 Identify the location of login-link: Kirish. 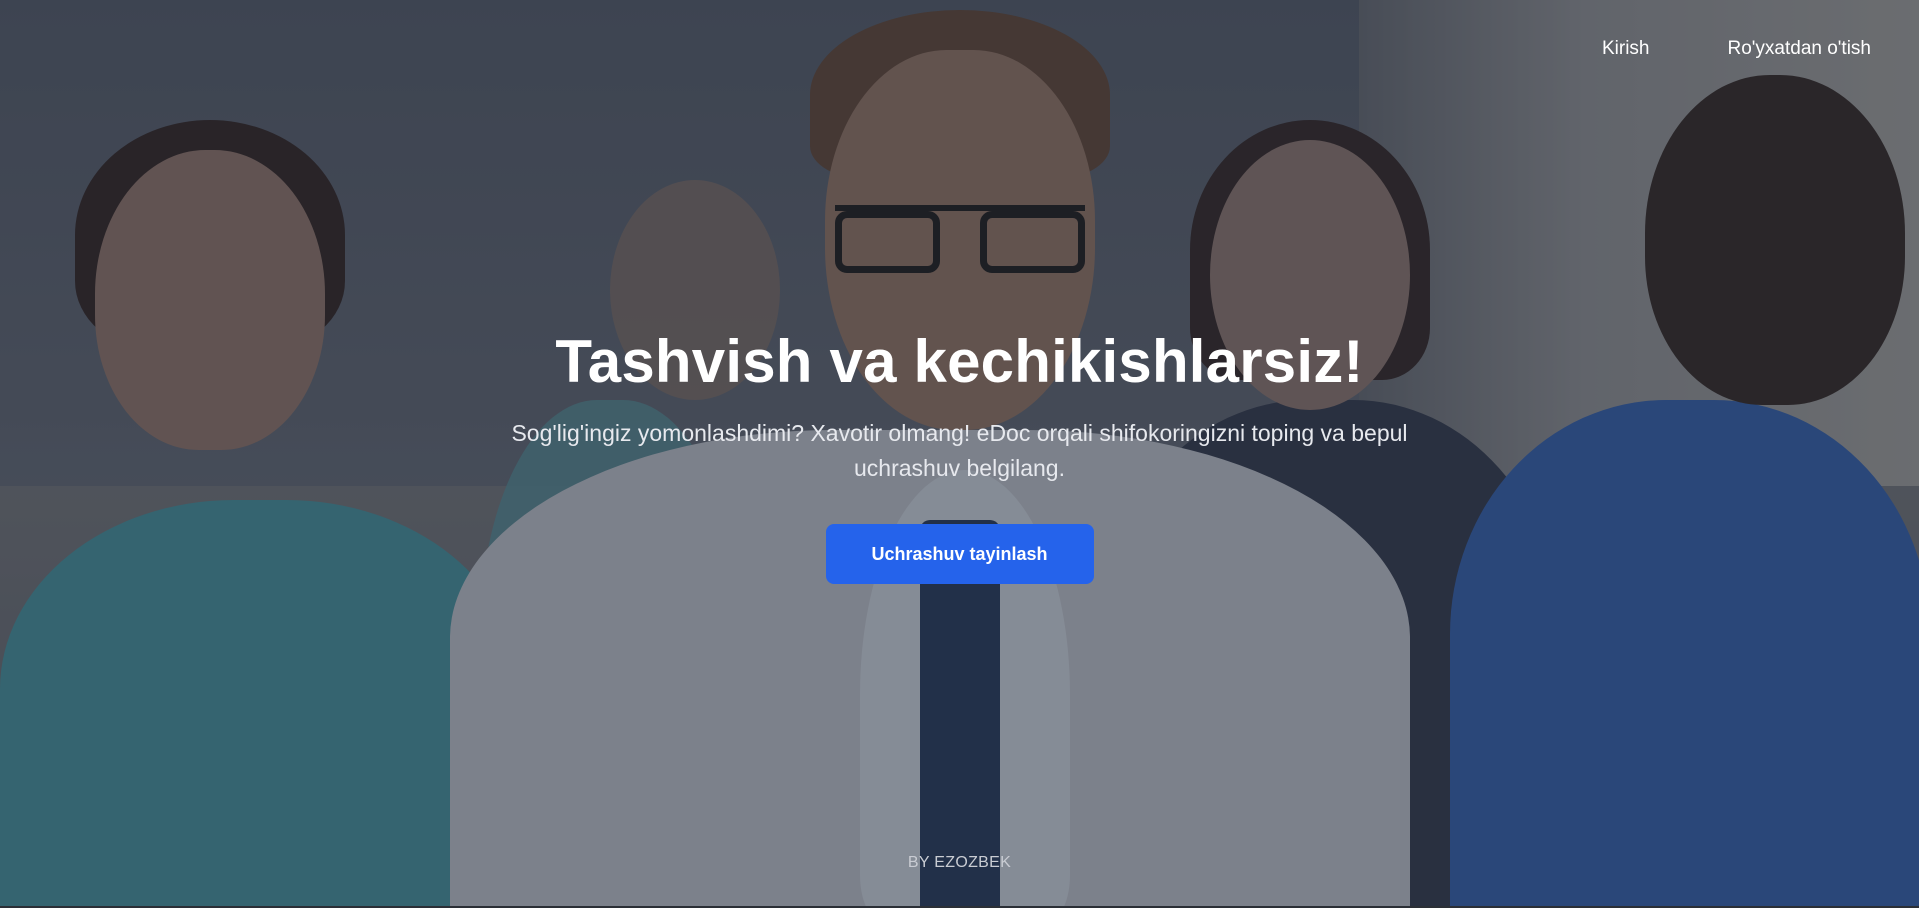
(1626, 49).